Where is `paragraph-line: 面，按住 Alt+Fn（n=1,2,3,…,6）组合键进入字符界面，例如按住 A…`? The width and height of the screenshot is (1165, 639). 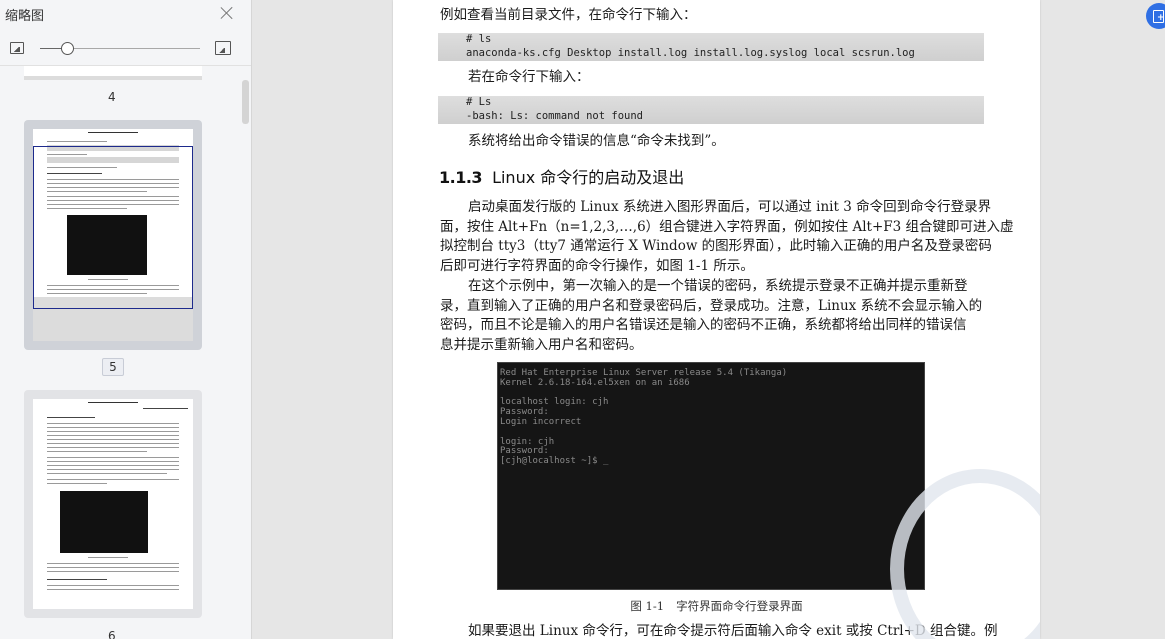
paragraph-line: 面，按住 Alt+Fn（n=1,2,3,…,6）组合键进入字符界面，例如按住 A… is located at coordinates (727, 226).